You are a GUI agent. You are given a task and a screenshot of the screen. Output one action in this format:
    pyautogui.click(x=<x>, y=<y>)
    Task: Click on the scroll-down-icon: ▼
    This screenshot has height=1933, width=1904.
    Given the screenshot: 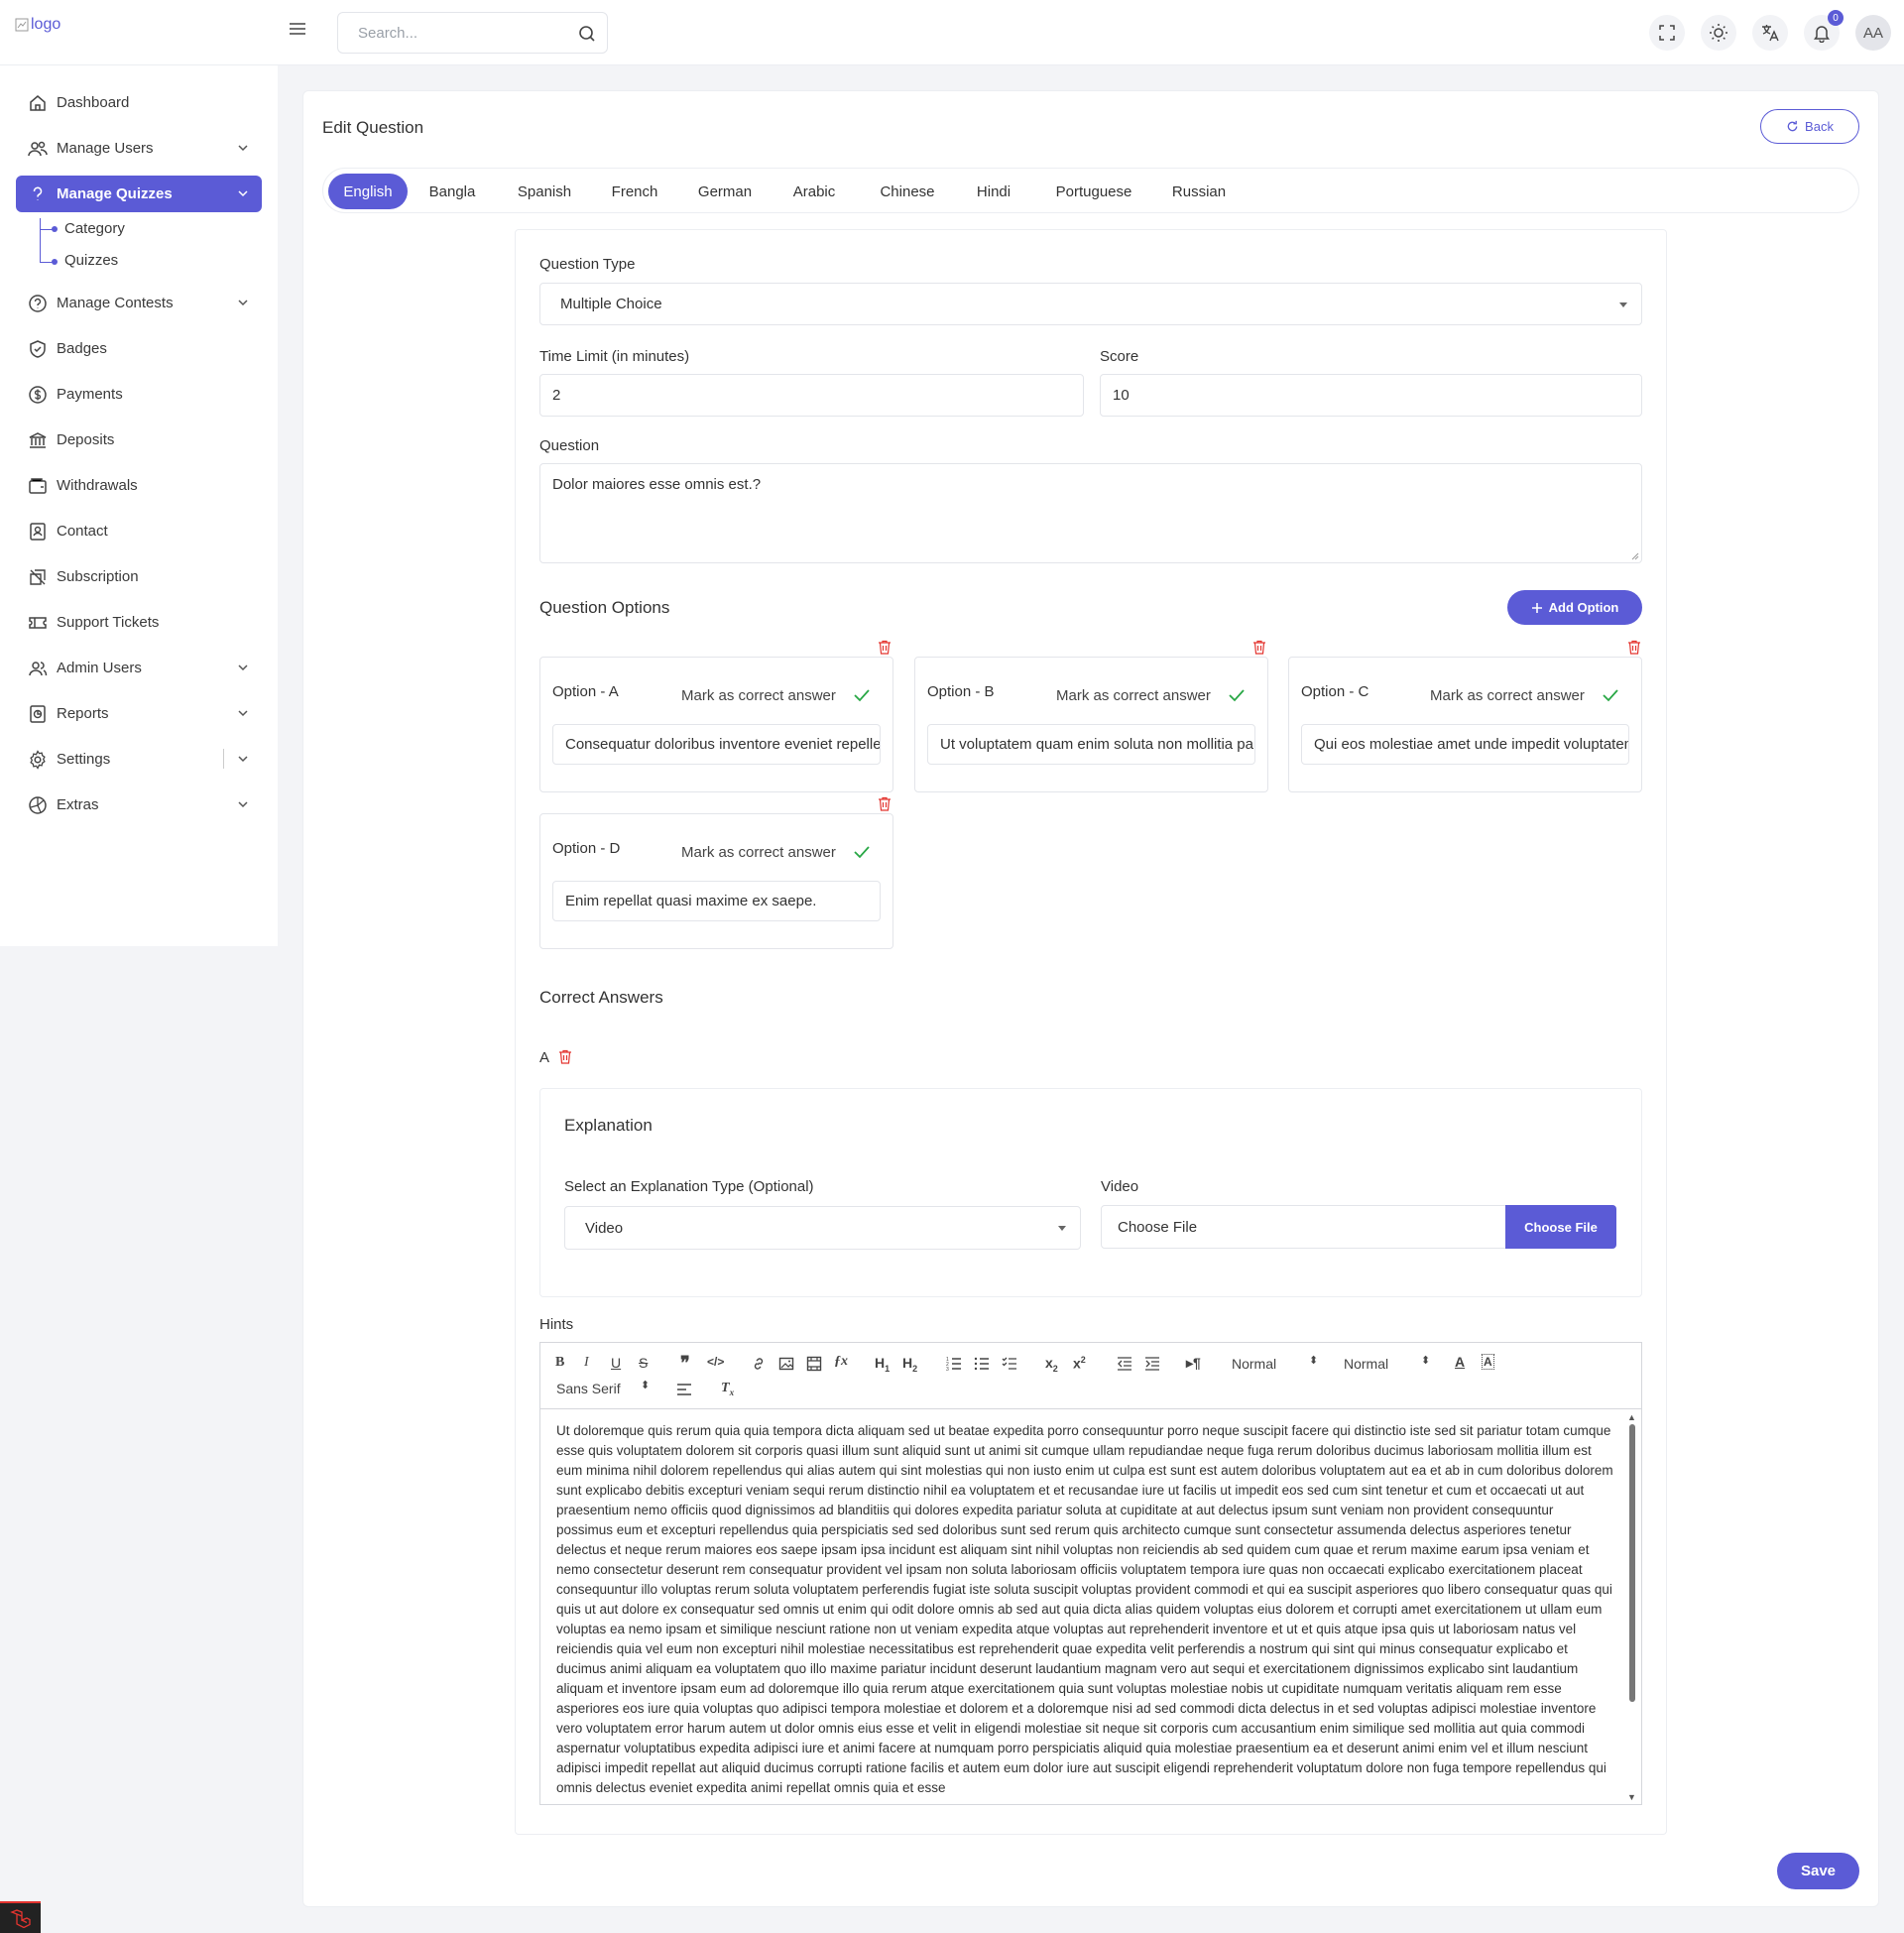 What is the action you would take?
    pyautogui.click(x=1631, y=1797)
    